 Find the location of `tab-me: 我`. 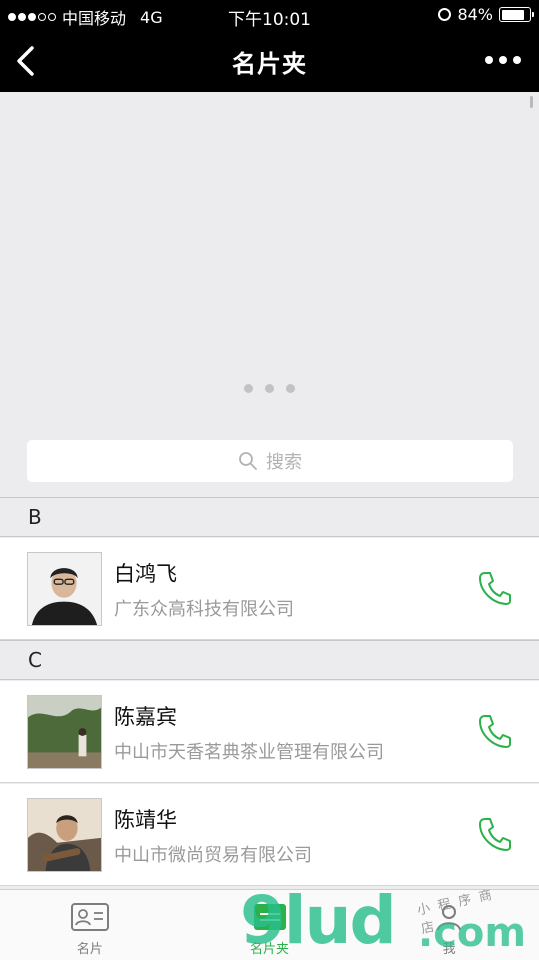

tab-me: 我 is located at coordinates (449, 925).